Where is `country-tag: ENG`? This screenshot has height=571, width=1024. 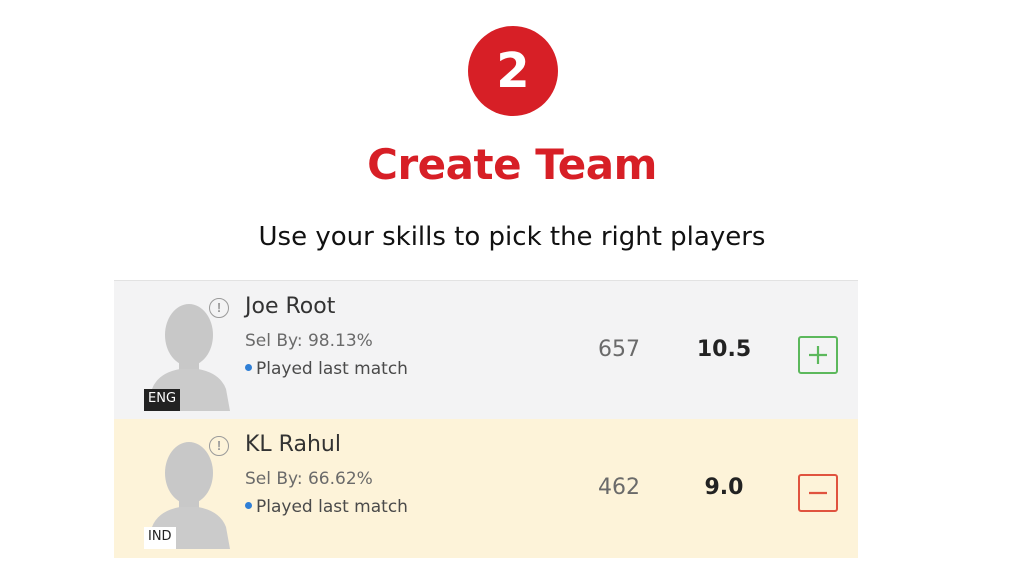
country-tag: ENG is located at coordinates (162, 400).